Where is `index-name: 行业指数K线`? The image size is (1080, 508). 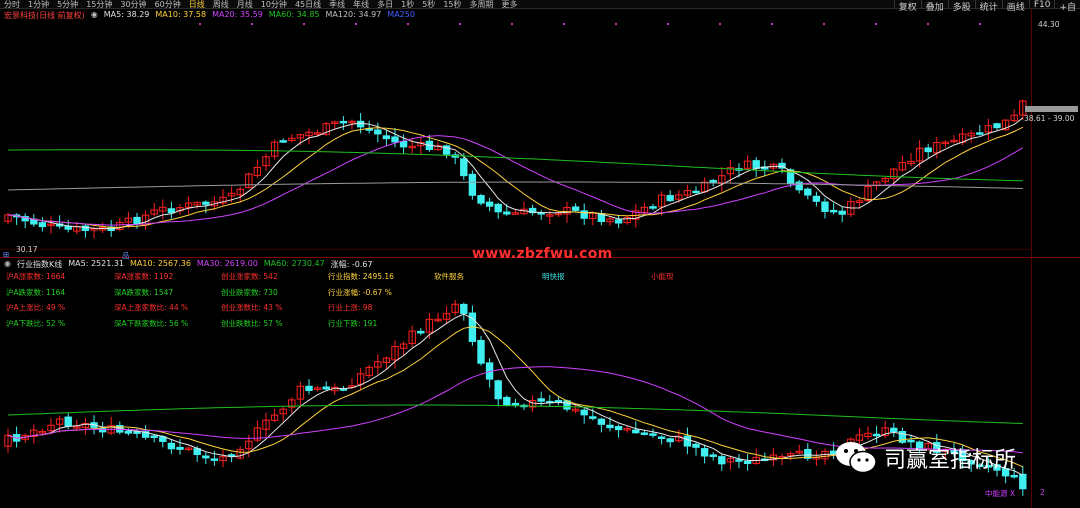
index-name: 行业指数K线 is located at coordinates (39, 264).